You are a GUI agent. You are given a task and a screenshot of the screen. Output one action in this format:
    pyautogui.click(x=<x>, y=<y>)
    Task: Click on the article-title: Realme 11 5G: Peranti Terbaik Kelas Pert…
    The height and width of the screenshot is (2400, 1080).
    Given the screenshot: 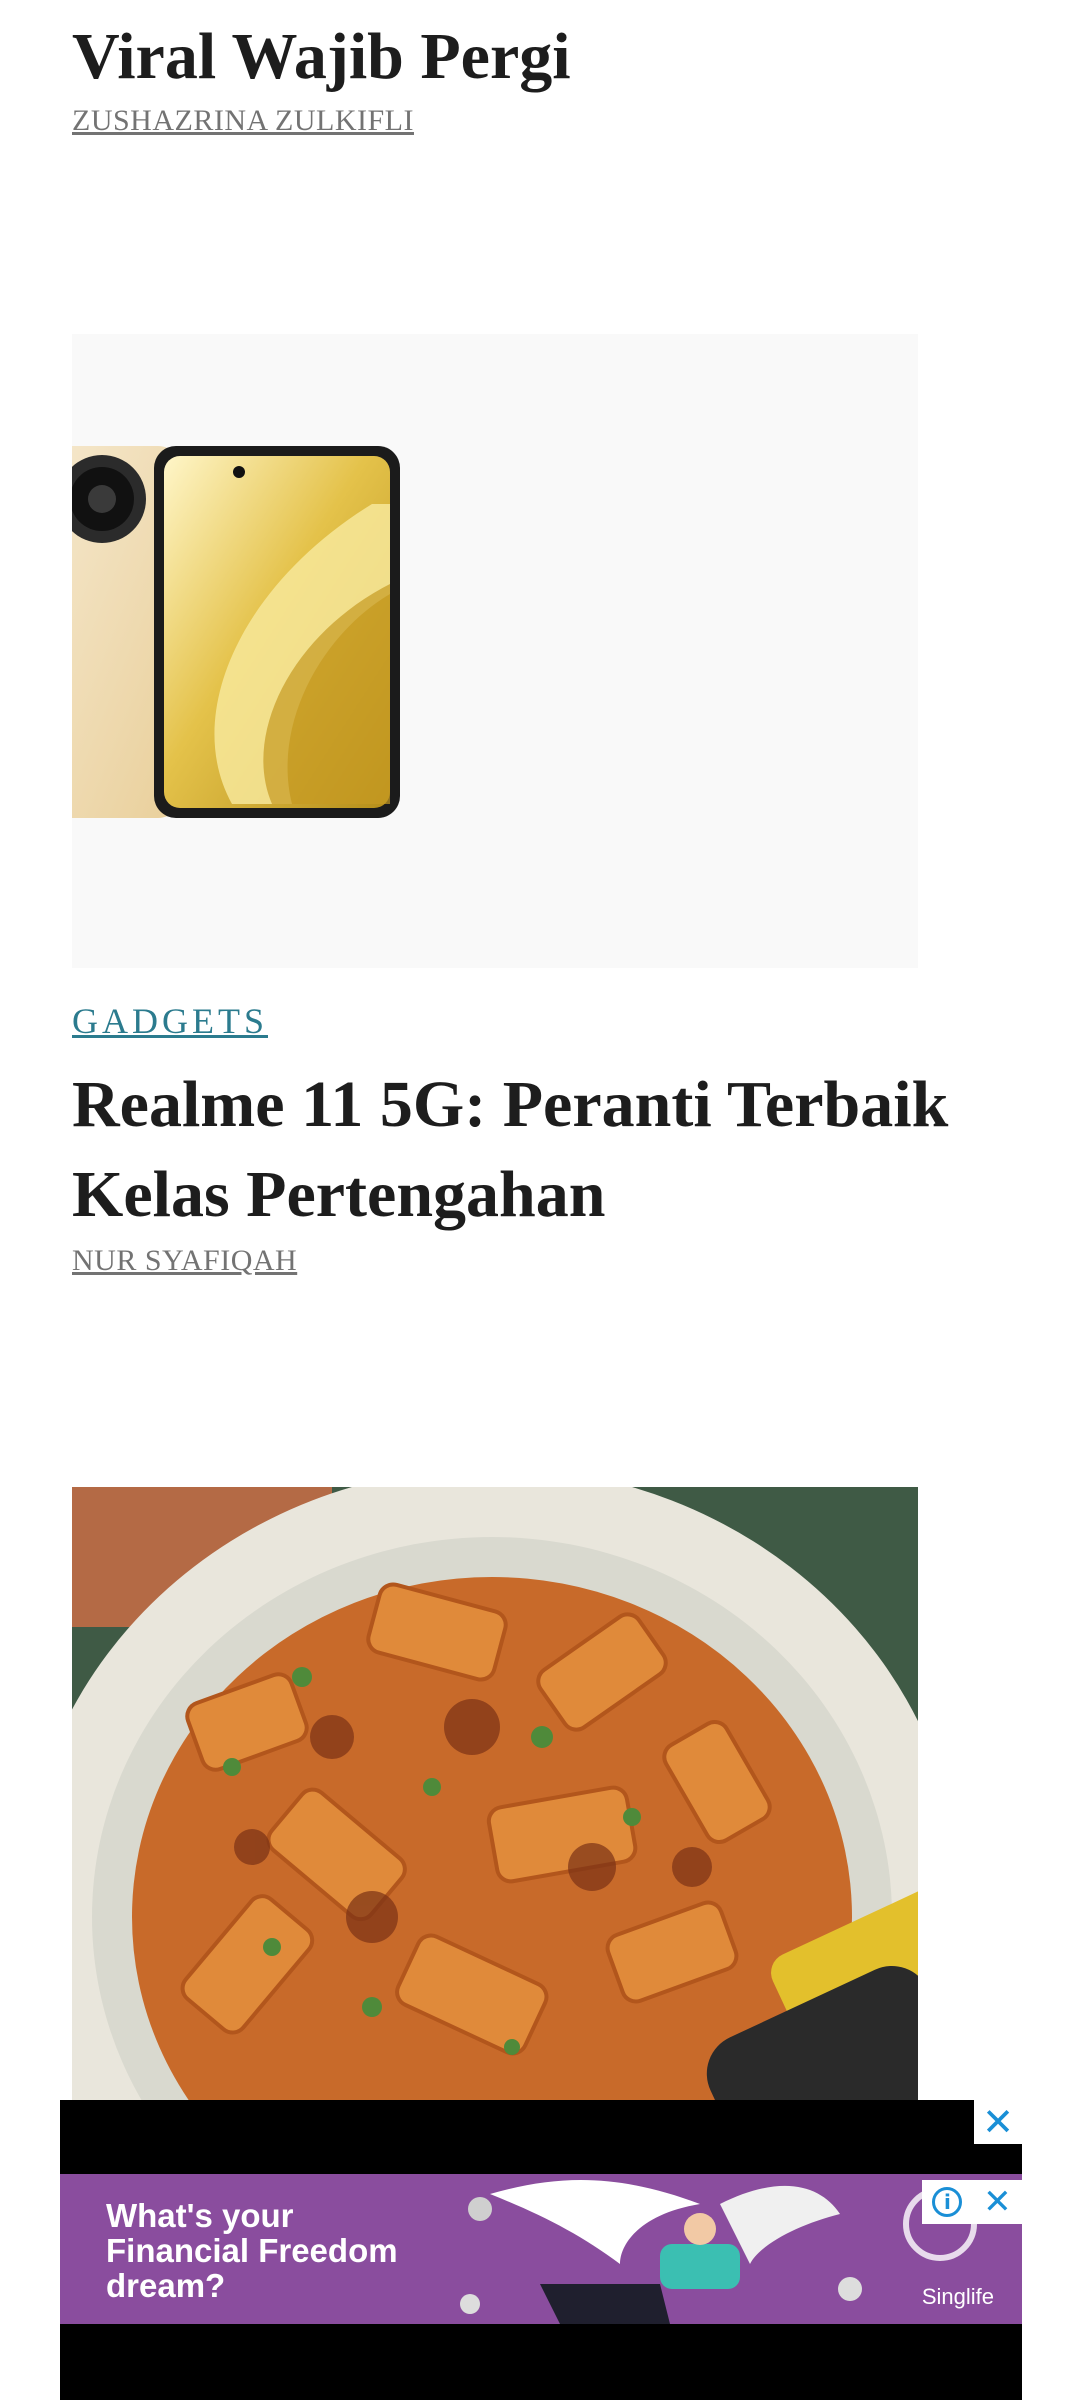 What is the action you would take?
    pyautogui.click(x=522, y=1150)
    